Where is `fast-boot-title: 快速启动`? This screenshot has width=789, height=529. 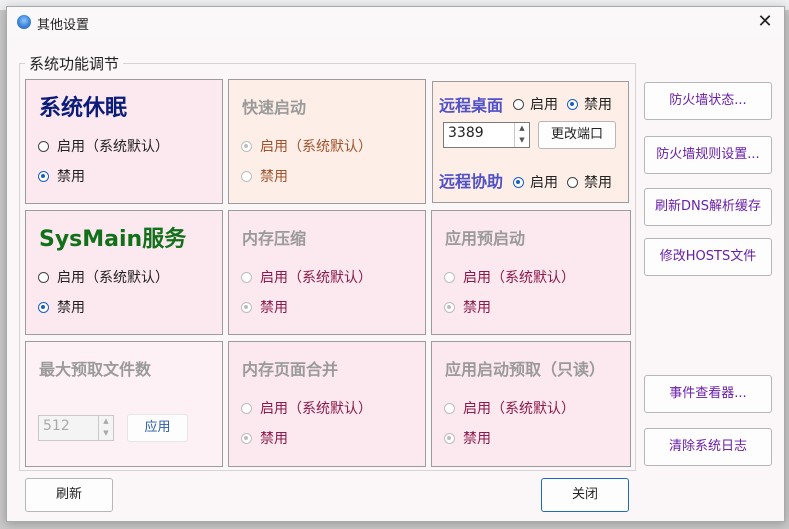
fast-boot-title: 快速启动 is located at coordinates (274, 107).